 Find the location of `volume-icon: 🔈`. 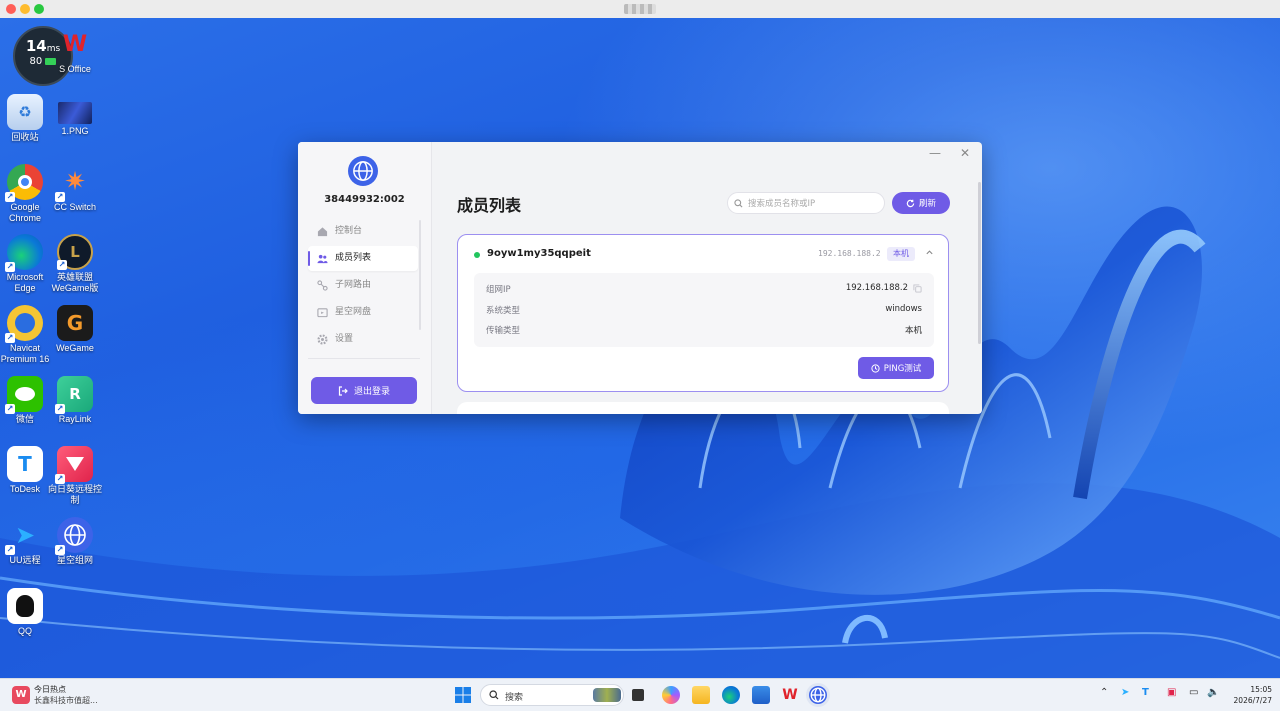

volume-icon: 🔈 is located at coordinates (1213, 692).